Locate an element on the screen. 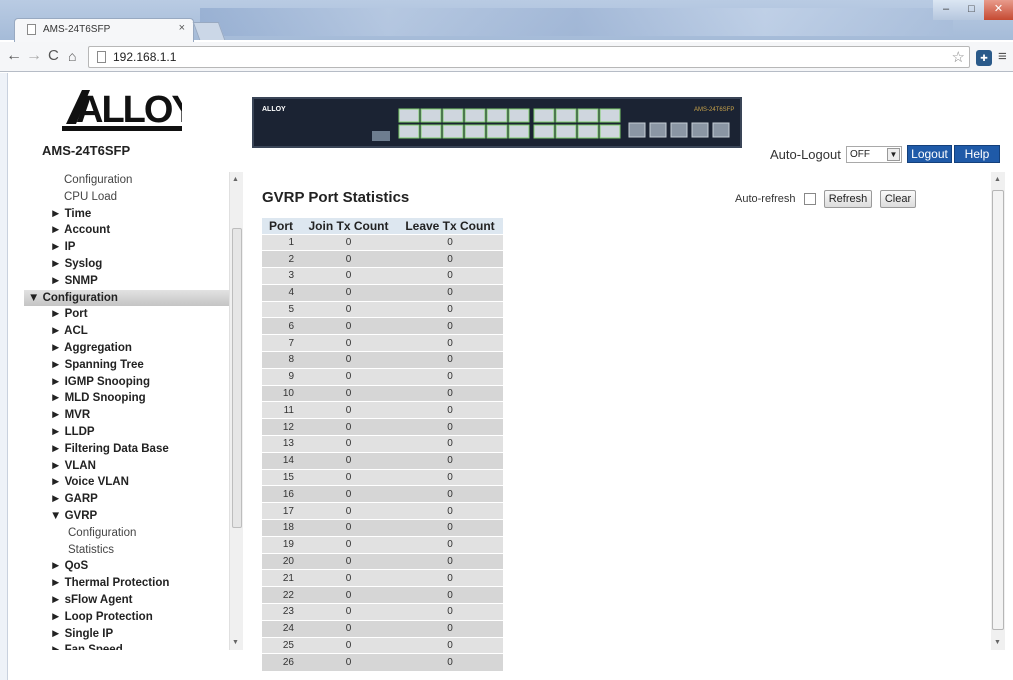 The image size is (1013, 680). maximize-button: □ is located at coordinates (971, 10).